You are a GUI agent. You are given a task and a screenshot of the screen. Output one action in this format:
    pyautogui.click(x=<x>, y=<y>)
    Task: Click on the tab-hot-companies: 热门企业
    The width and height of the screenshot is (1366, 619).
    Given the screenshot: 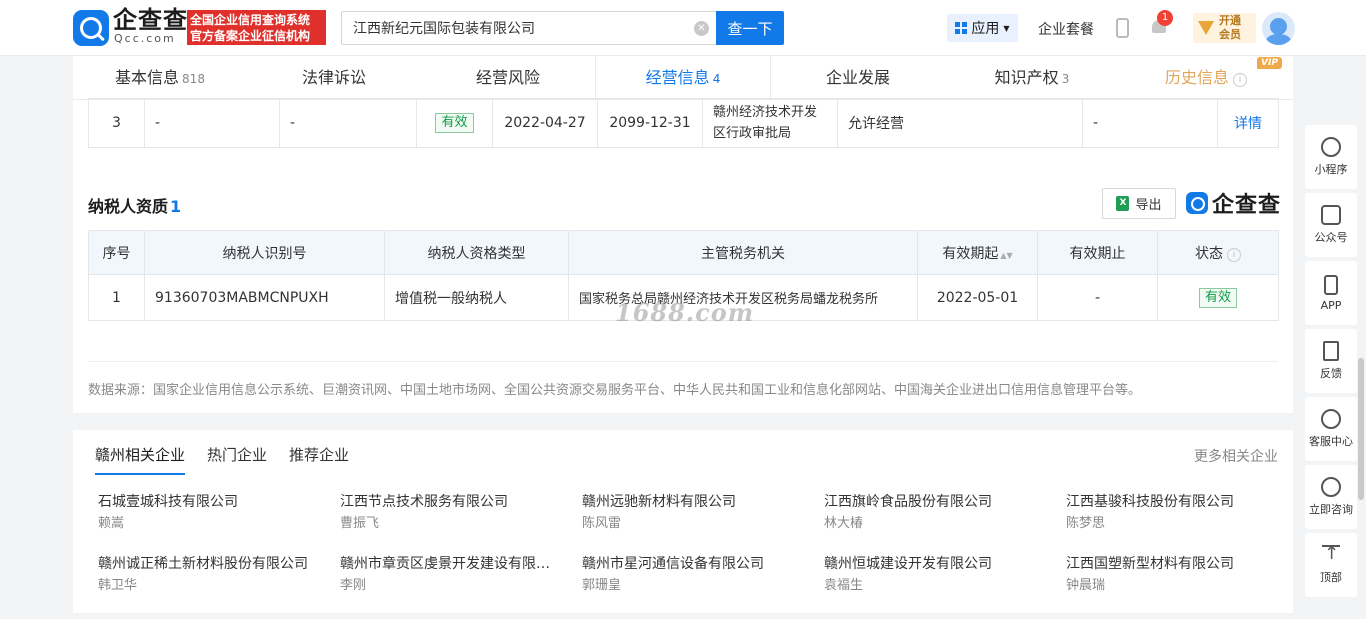 What is the action you would take?
    pyautogui.click(x=237, y=460)
    